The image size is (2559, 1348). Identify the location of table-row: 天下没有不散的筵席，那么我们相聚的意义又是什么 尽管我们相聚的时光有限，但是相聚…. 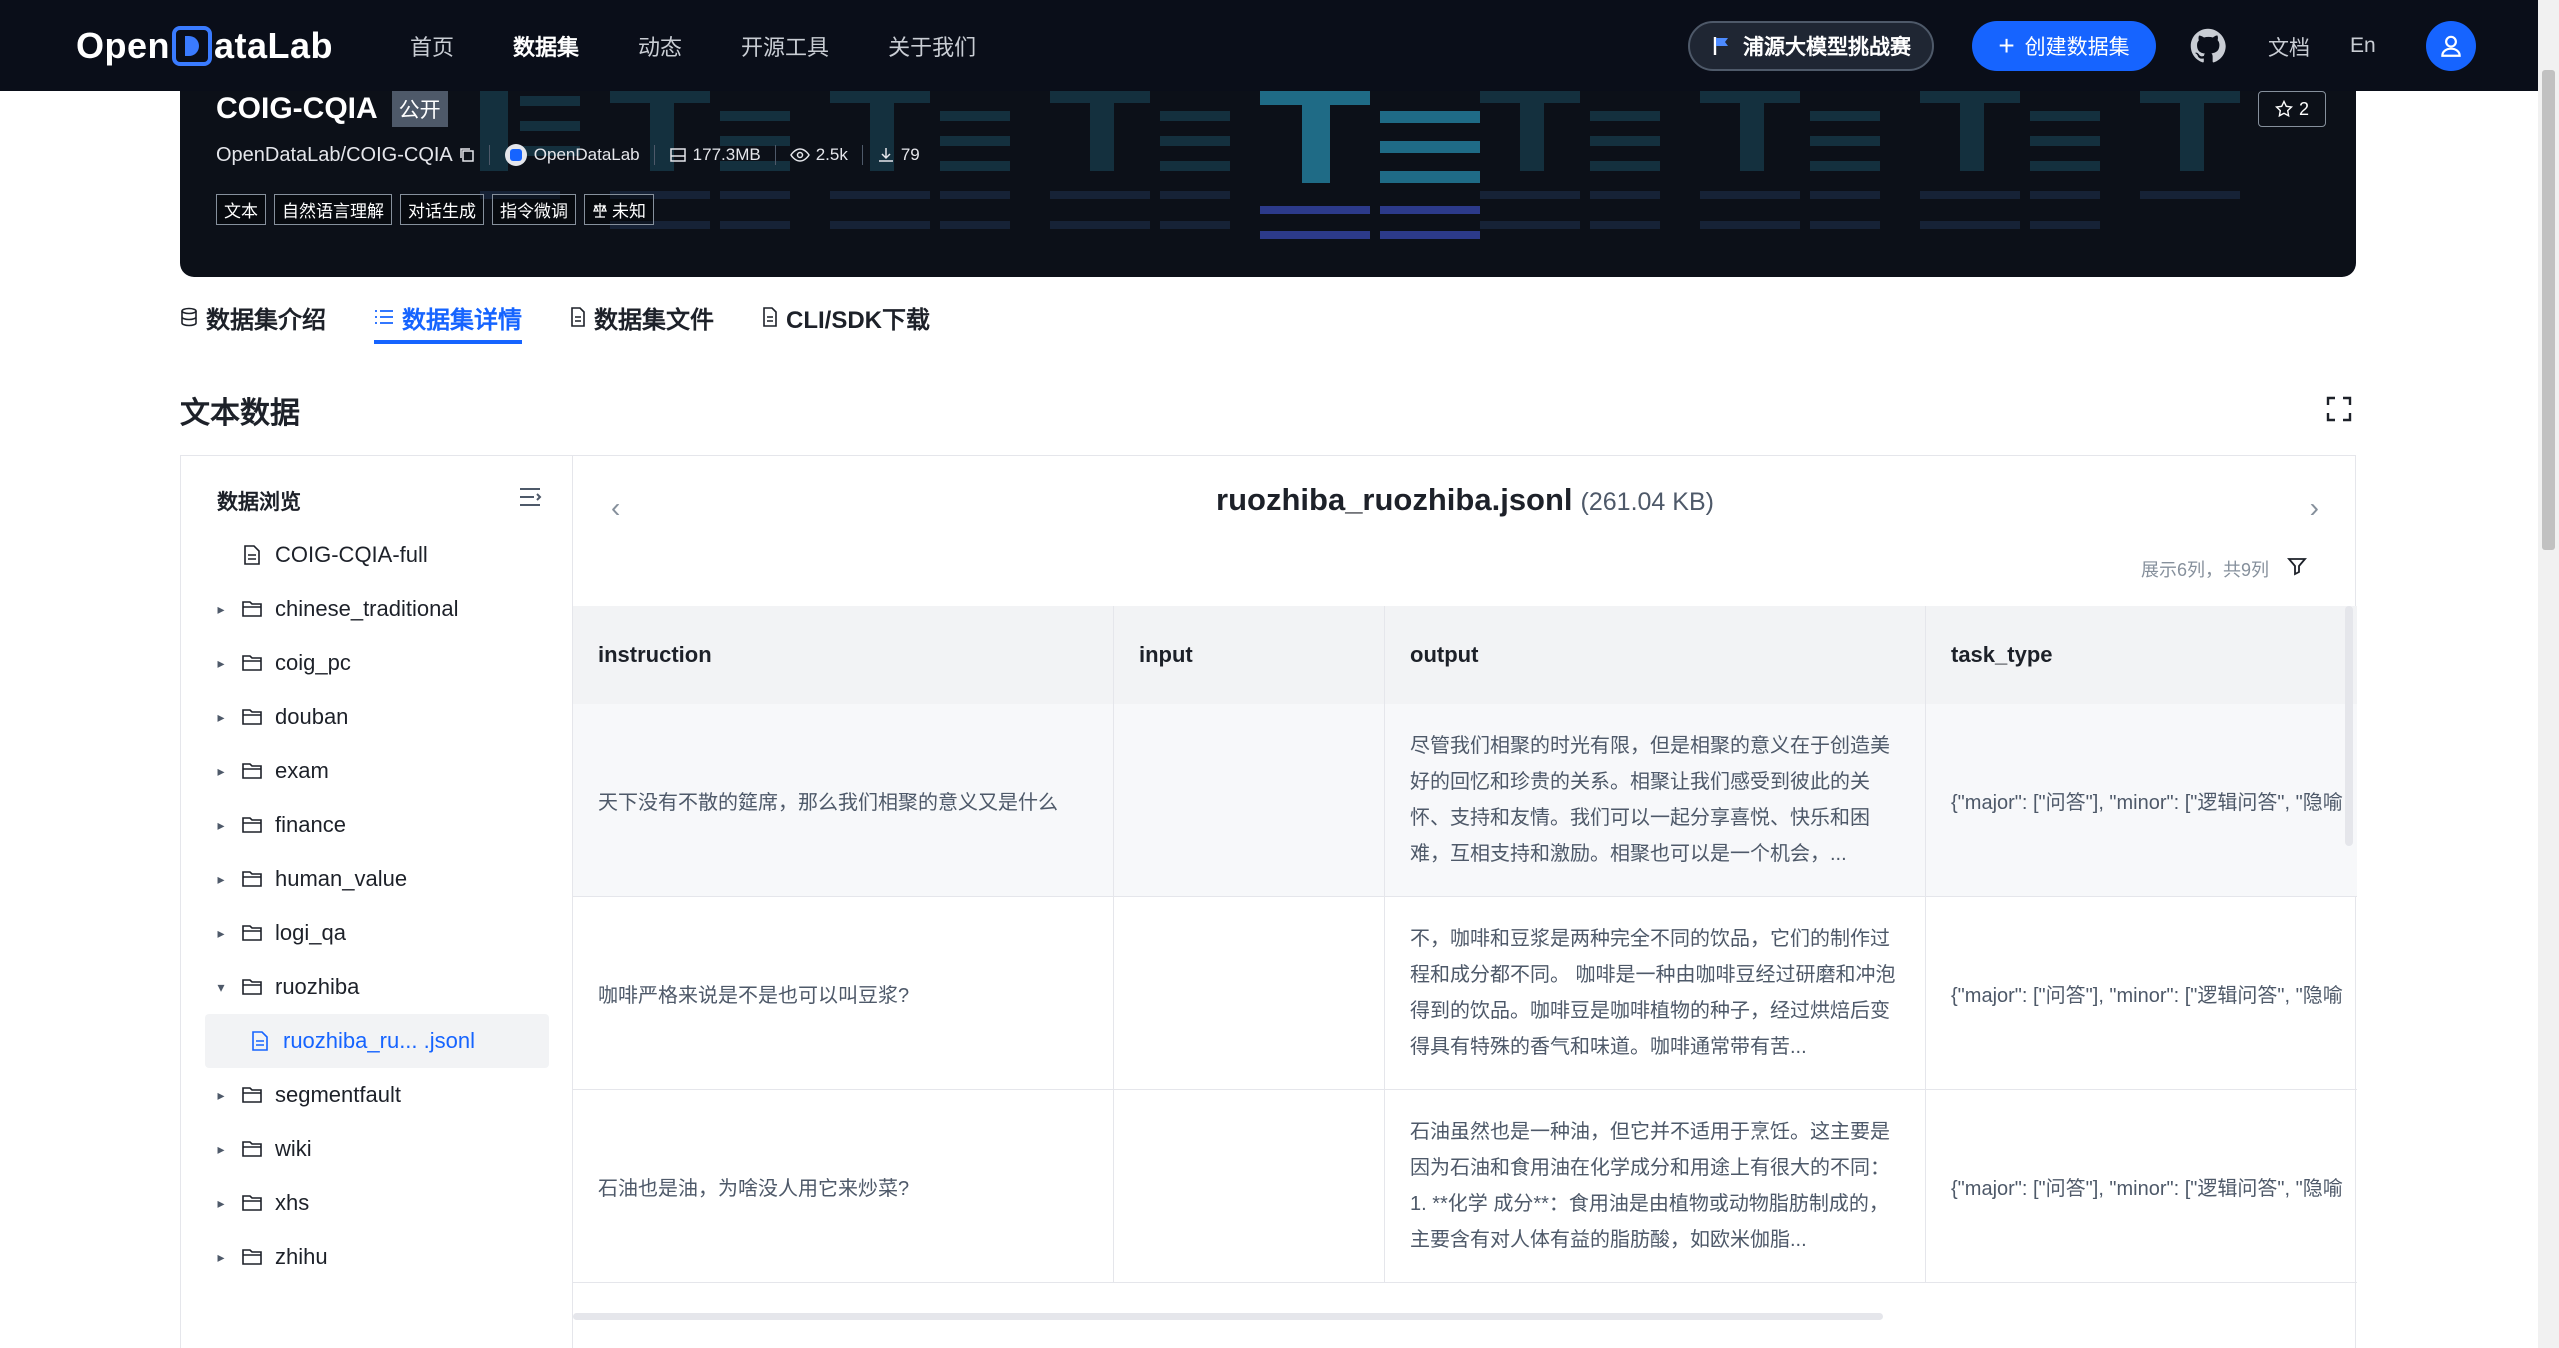
(1465, 800).